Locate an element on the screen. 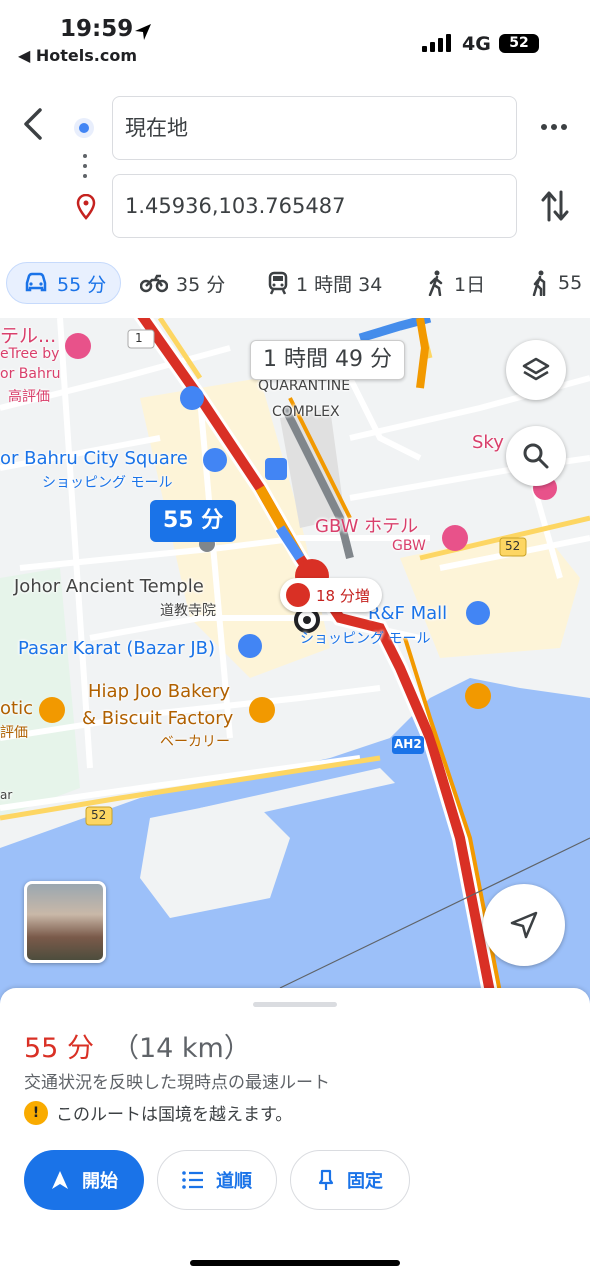 The height and width of the screenshot is (1280, 590). map-label-quarantine: QUARANTINE is located at coordinates (304, 386).